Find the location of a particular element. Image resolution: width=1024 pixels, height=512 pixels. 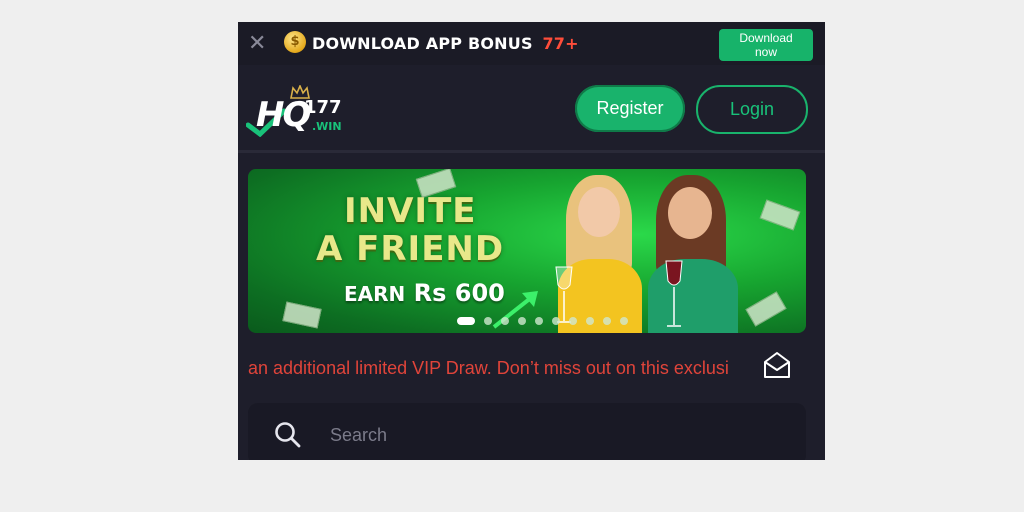

download-now-button: Download now is located at coordinates (766, 45).